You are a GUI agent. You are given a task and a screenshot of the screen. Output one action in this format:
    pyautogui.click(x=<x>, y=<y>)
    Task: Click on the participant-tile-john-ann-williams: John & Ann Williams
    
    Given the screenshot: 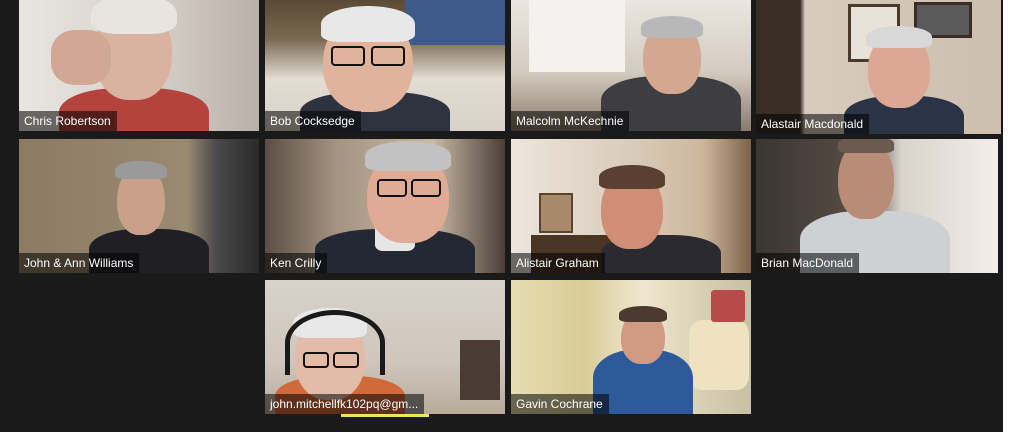 What is the action you would take?
    pyautogui.click(x=139, y=206)
    